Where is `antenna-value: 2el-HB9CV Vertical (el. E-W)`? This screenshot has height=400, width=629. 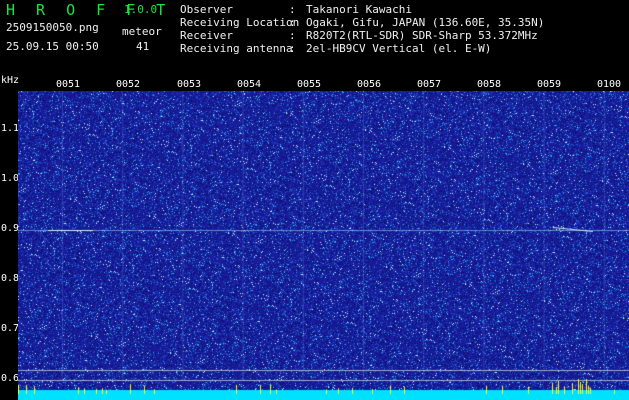 antenna-value: 2el-HB9CV Vertical (el. E-W) is located at coordinates (399, 48).